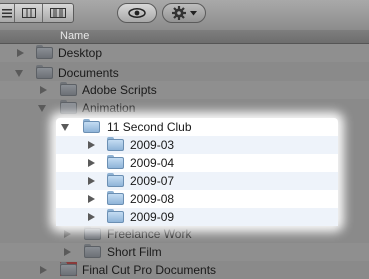 The width and height of the screenshot is (369, 279). I want to click on quick-look-button, so click(137, 13).